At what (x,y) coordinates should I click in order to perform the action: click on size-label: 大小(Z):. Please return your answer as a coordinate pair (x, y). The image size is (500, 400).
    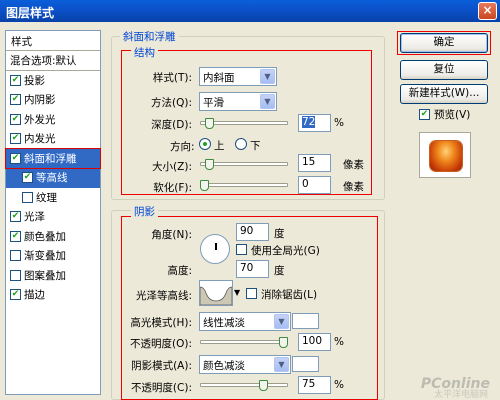
    Looking at the image, I should click on (172, 167).